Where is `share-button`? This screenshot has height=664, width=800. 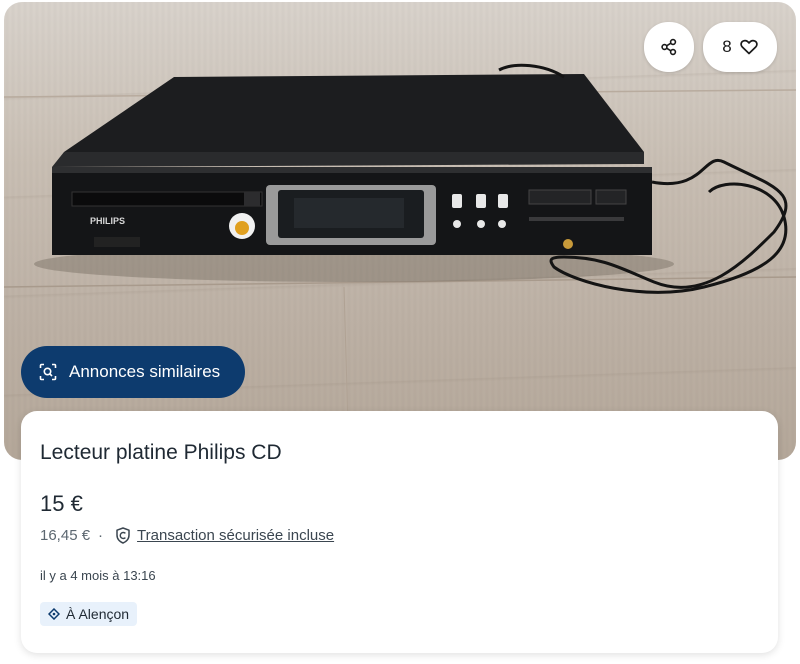 share-button is located at coordinates (669, 47).